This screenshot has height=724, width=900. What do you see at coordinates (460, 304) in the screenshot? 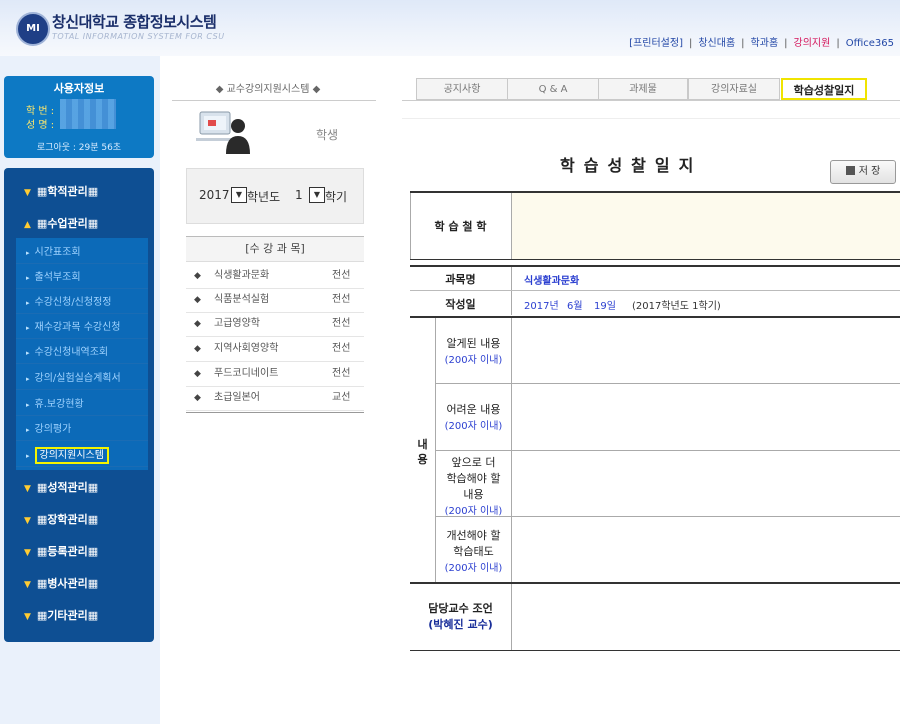
I see `written-date-label: 작성일` at bounding box center [460, 304].